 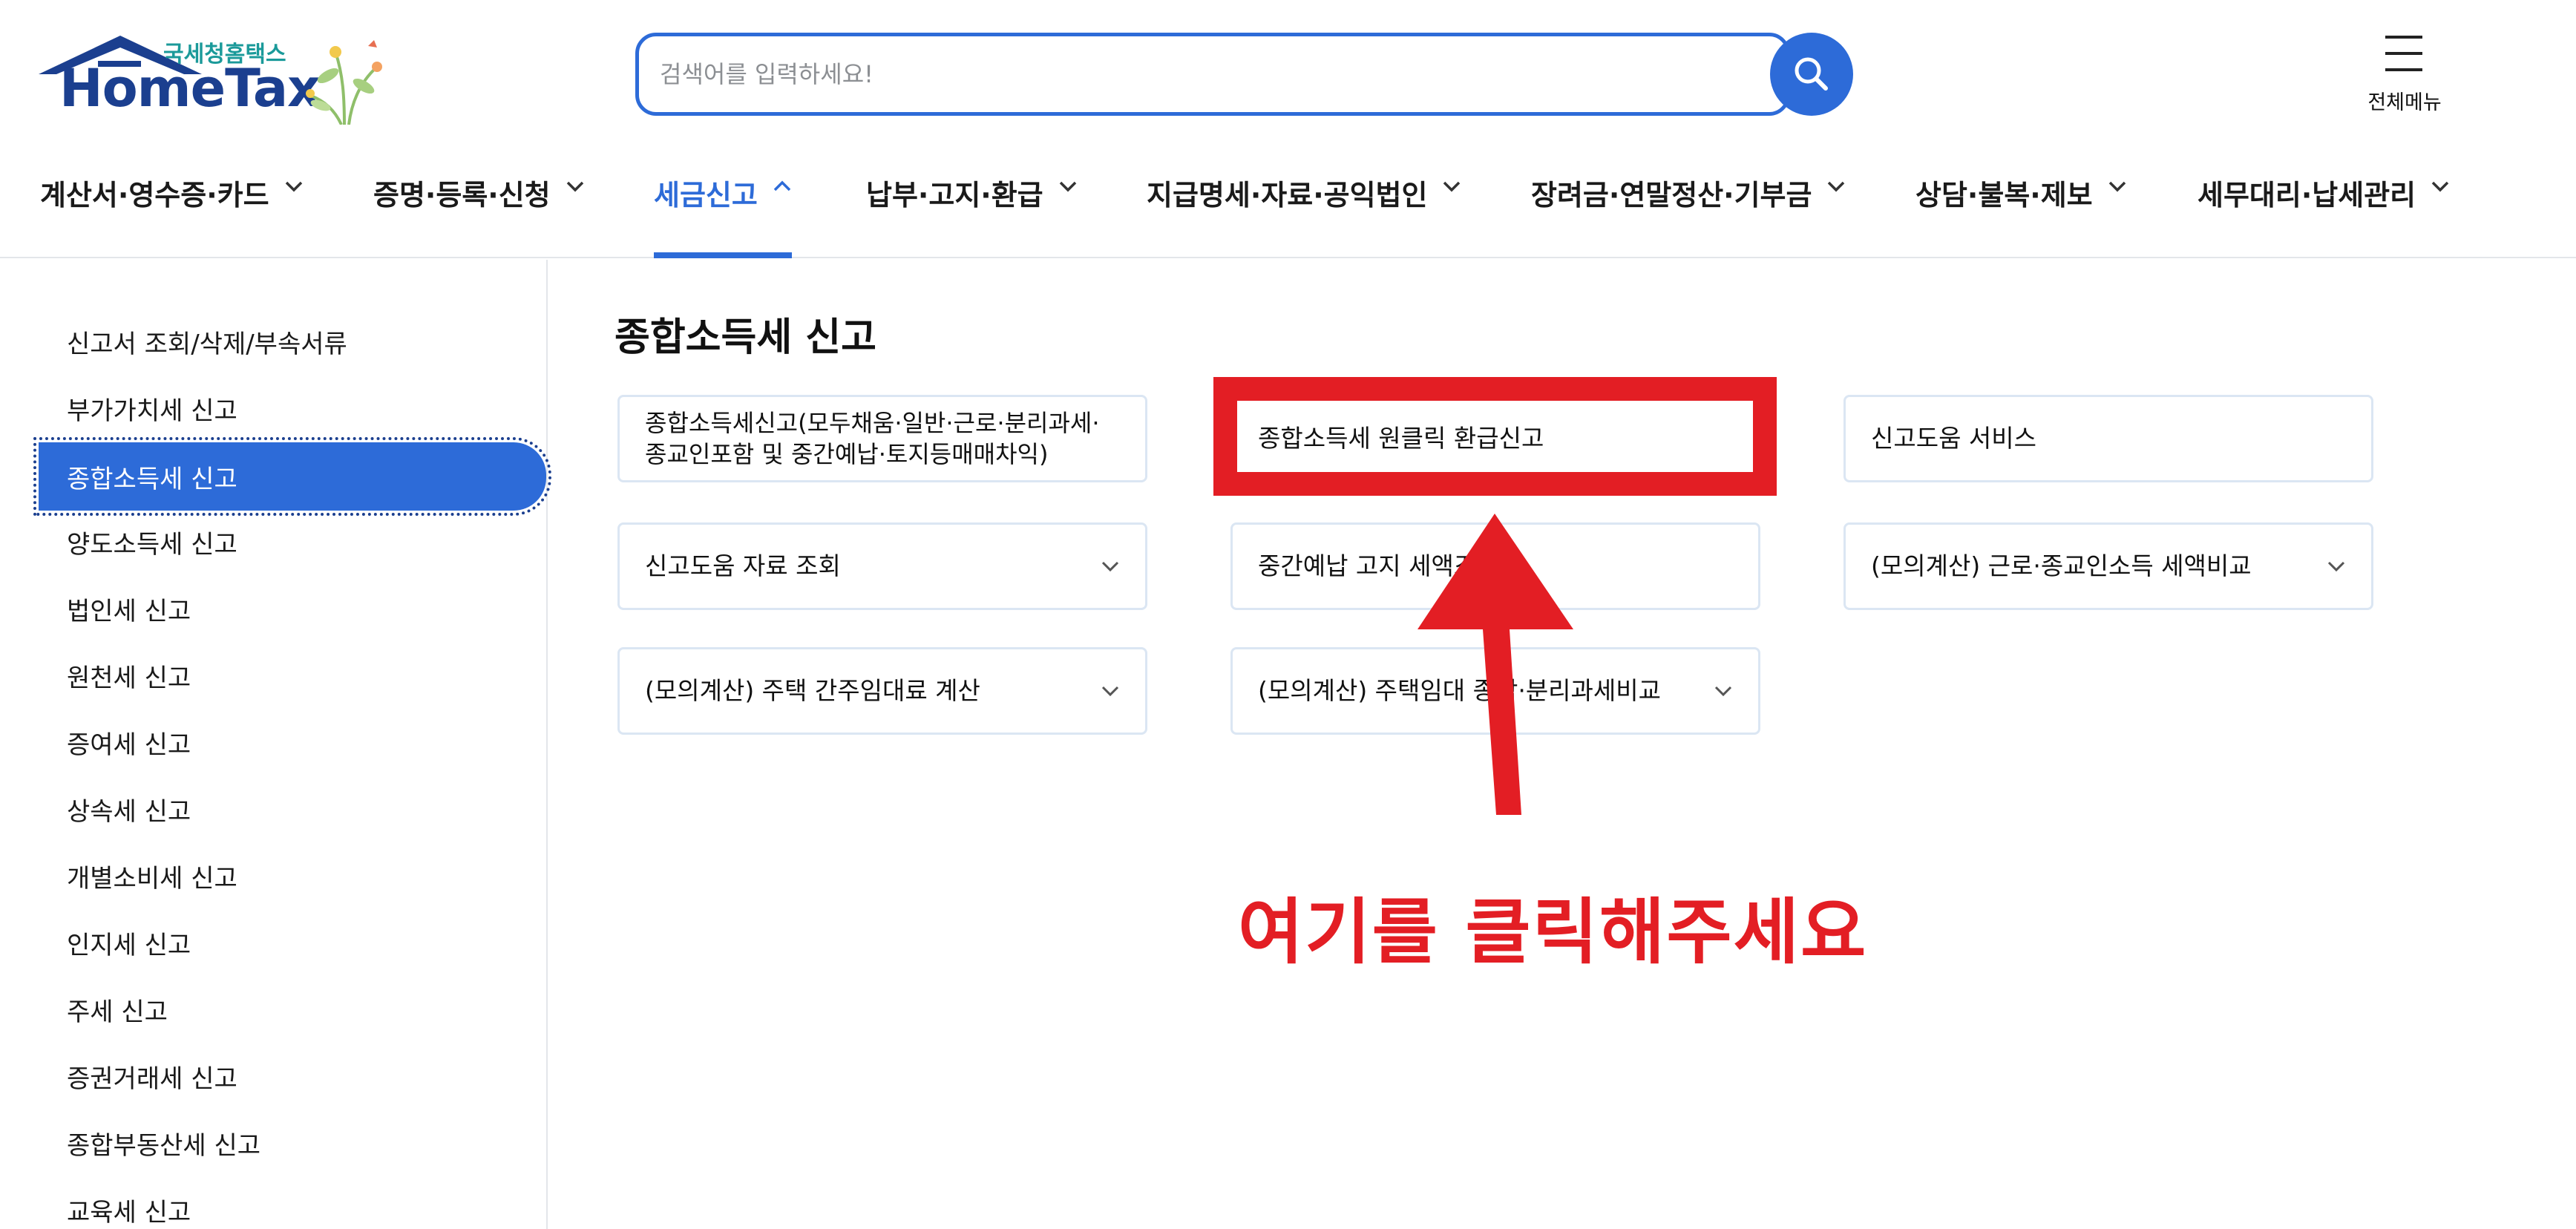 I want to click on gnb-item-payment: 납부·고지·환급, so click(x=972, y=210).